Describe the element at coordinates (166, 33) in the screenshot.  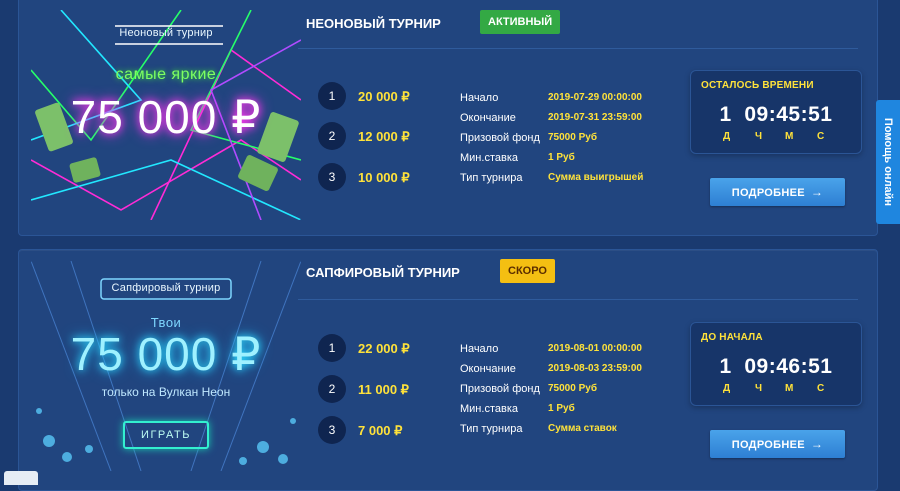
I see `banner-tournament-name: Неоновый турнир` at that location.